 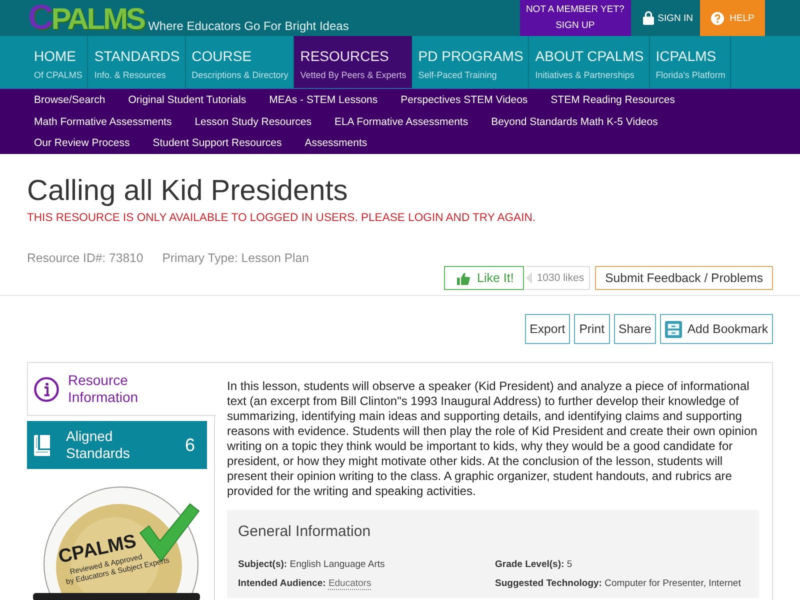 I want to click on subnav-link: Student Support Resources, so click(x=217, y=143).